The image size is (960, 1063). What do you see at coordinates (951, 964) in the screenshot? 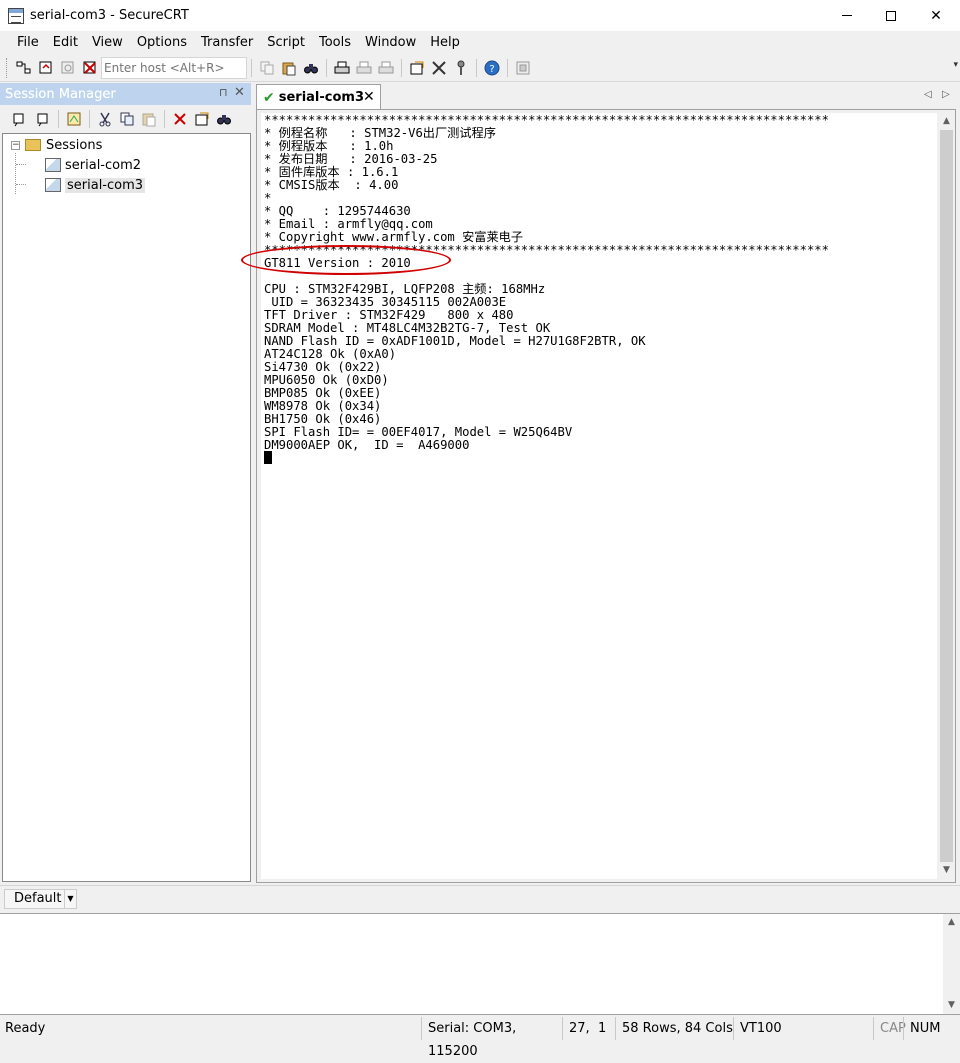
I see `command-window-scrollbar: ▲ ▼` at bounding box center [951, 964].